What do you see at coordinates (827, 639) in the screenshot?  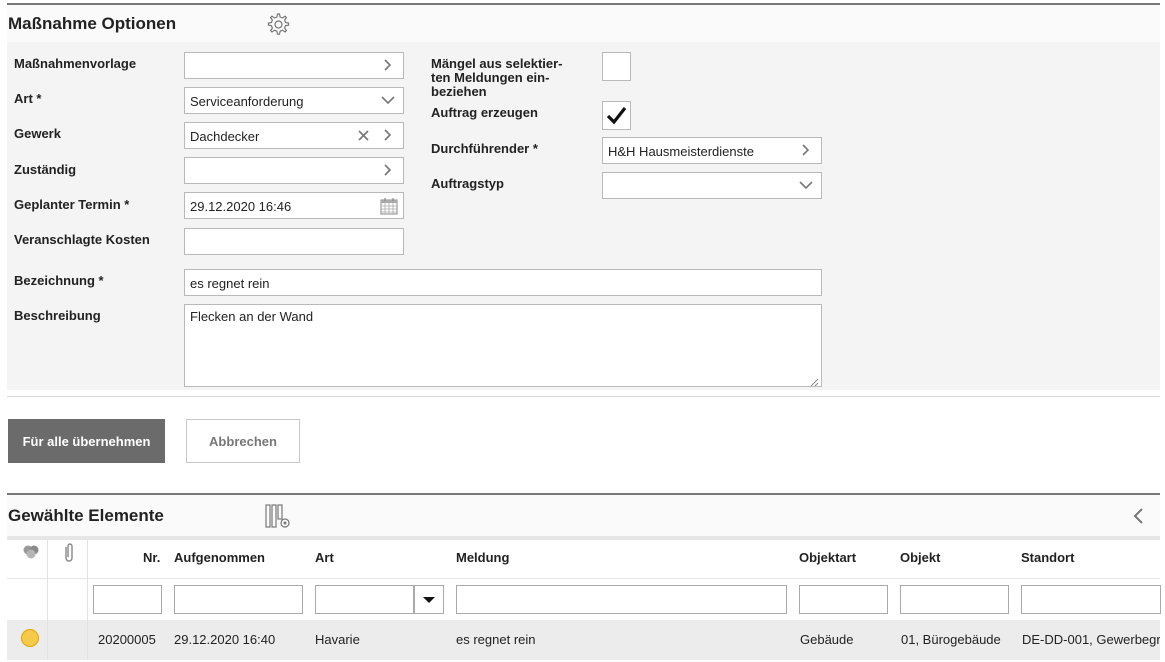 I see `cell-objektart: Gebäude` at bounding box center [827, 639].